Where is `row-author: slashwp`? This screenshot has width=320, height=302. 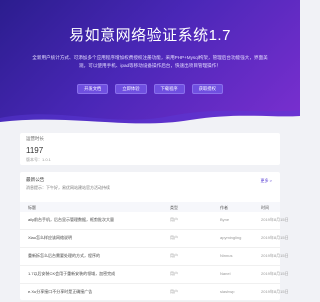 row-author: slashwp is located at coordinates (227, 291).